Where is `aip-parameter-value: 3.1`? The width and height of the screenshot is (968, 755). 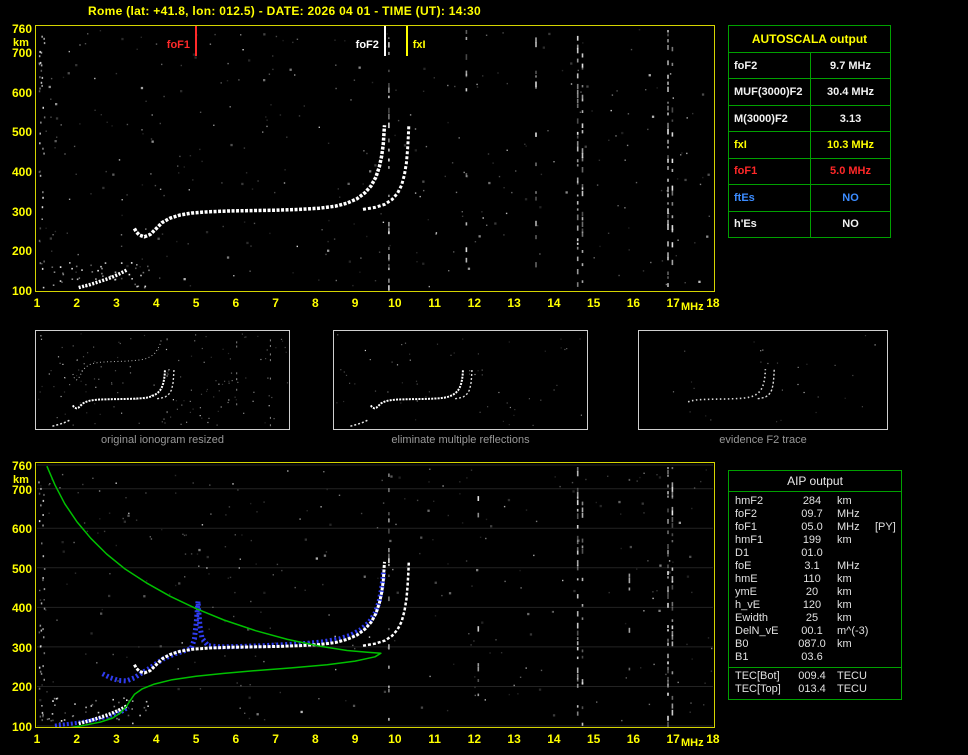
aip-parameter-value: 3.1 is located at coordinates (812, 566).